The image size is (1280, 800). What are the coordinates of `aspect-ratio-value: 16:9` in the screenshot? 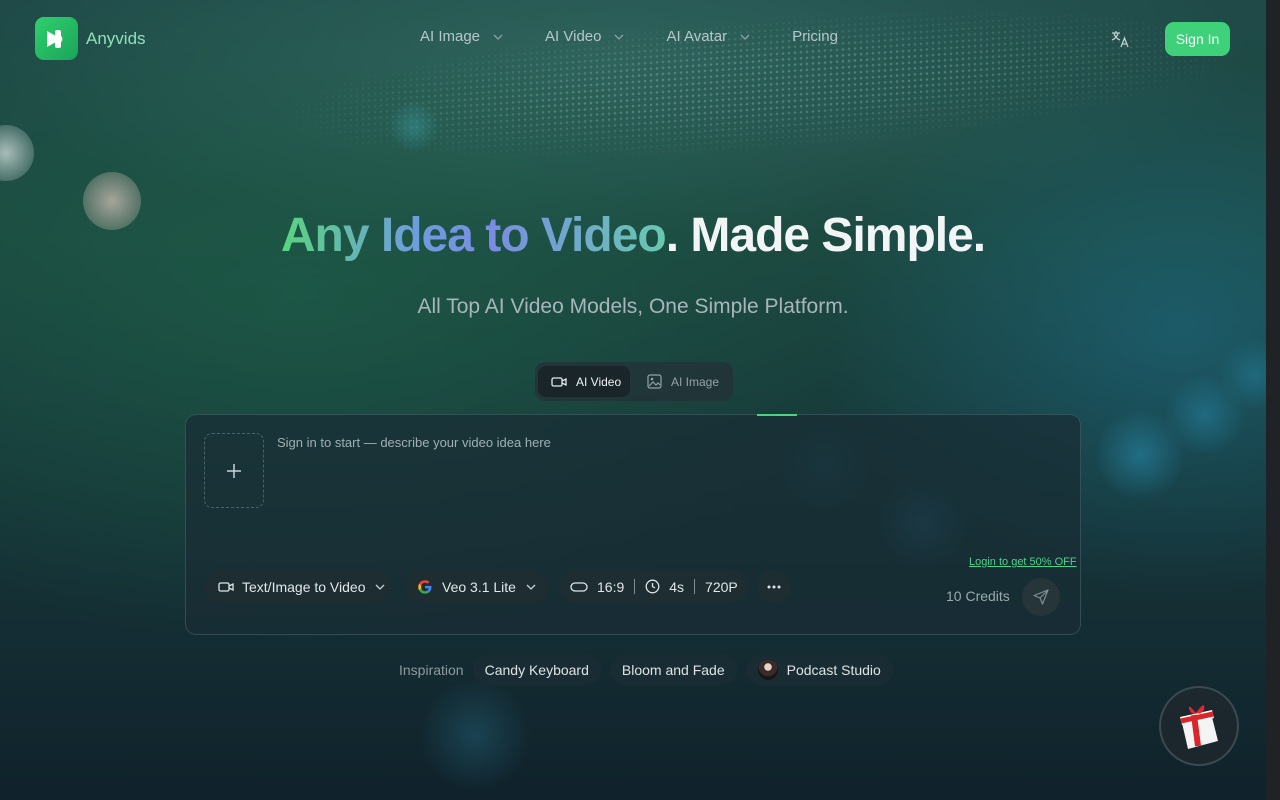 It's located at (611, 586).